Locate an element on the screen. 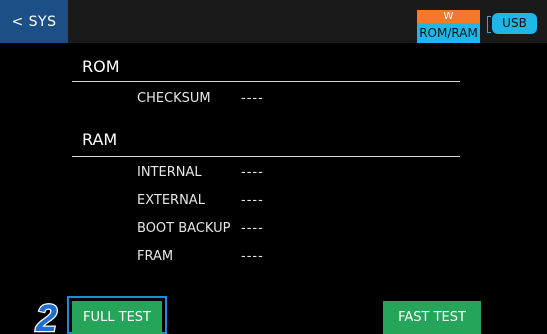 This screenshot has height=334, width=547. top-bar: < SYS W ROM/RAM USB is located at coordinates (273, 21).